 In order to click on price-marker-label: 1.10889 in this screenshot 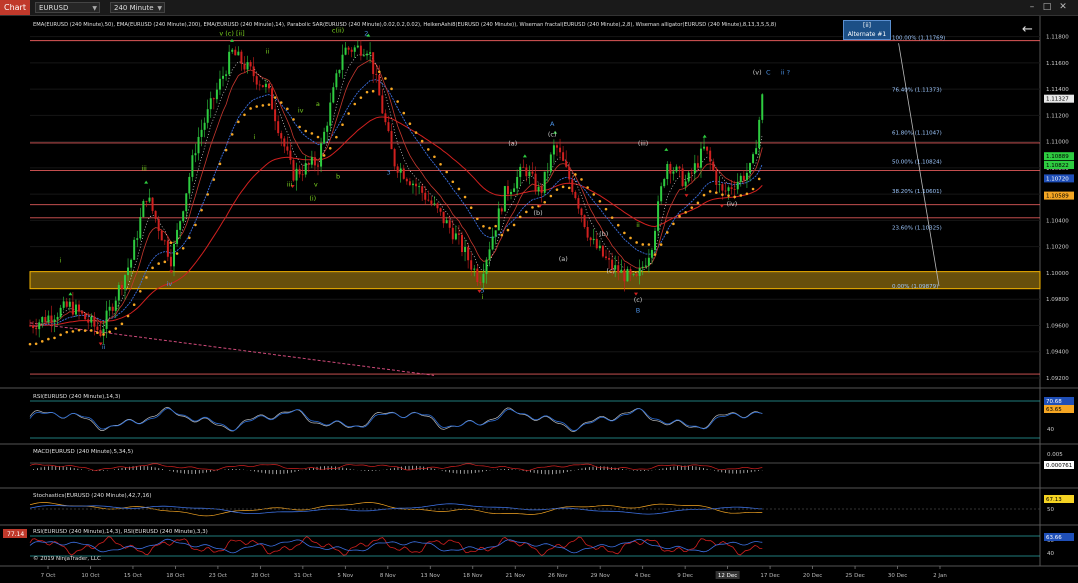, I will do `click(1057, 157)`.